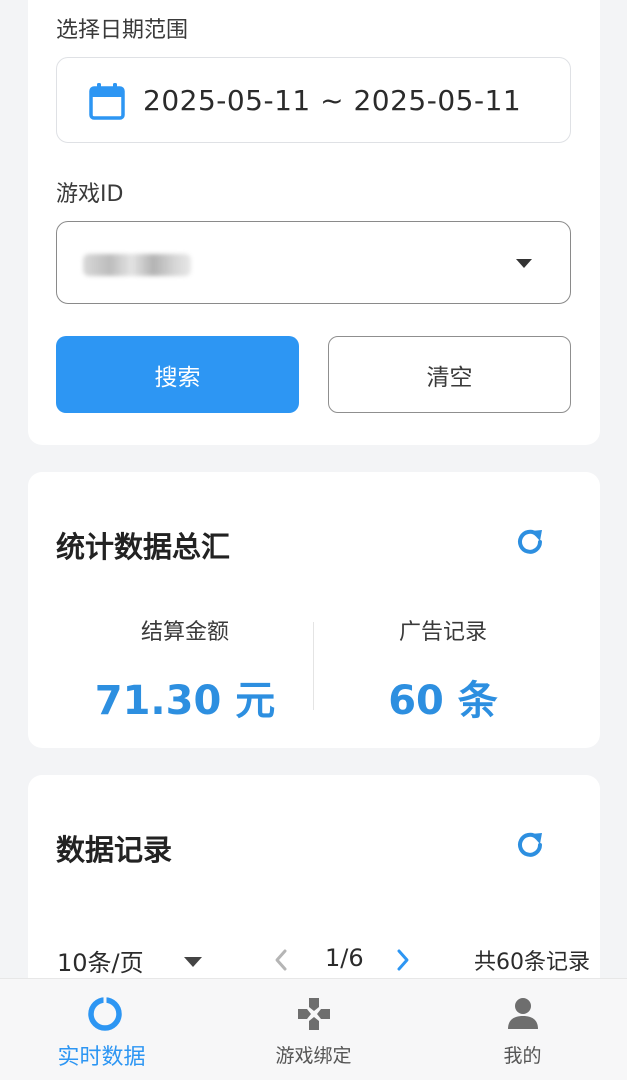 The height and width of the screenshot is (1080, 627). Describe the element at coordinates (100, 960) in the screenshot. I see `page-size-select: 10条/页` at that location.